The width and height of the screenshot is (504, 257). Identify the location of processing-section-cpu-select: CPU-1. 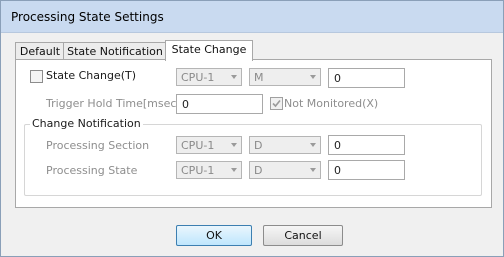
(209, 145).